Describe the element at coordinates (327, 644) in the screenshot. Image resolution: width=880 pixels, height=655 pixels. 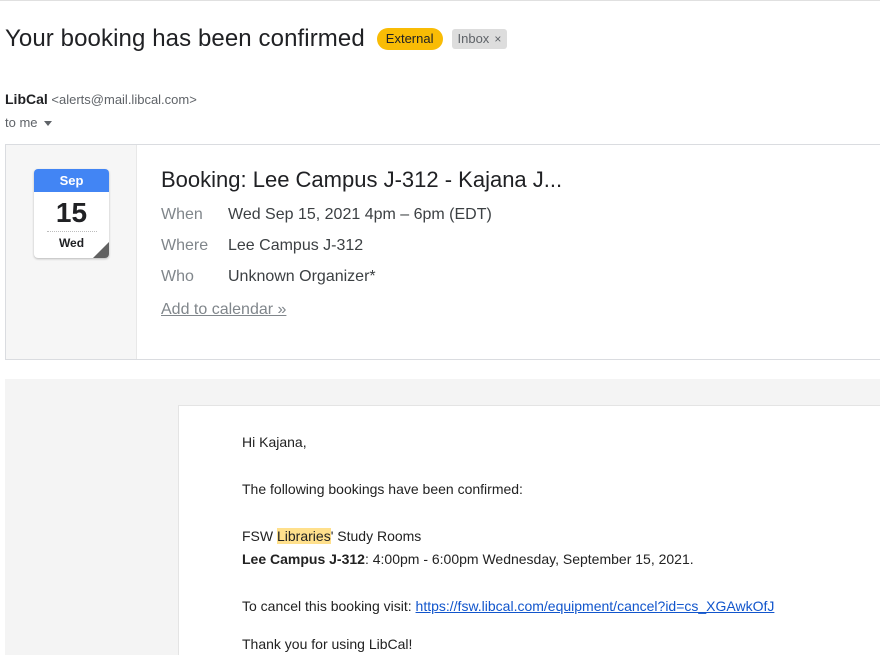
I see `closing-text: Thank you for using LibCal!` at that location.